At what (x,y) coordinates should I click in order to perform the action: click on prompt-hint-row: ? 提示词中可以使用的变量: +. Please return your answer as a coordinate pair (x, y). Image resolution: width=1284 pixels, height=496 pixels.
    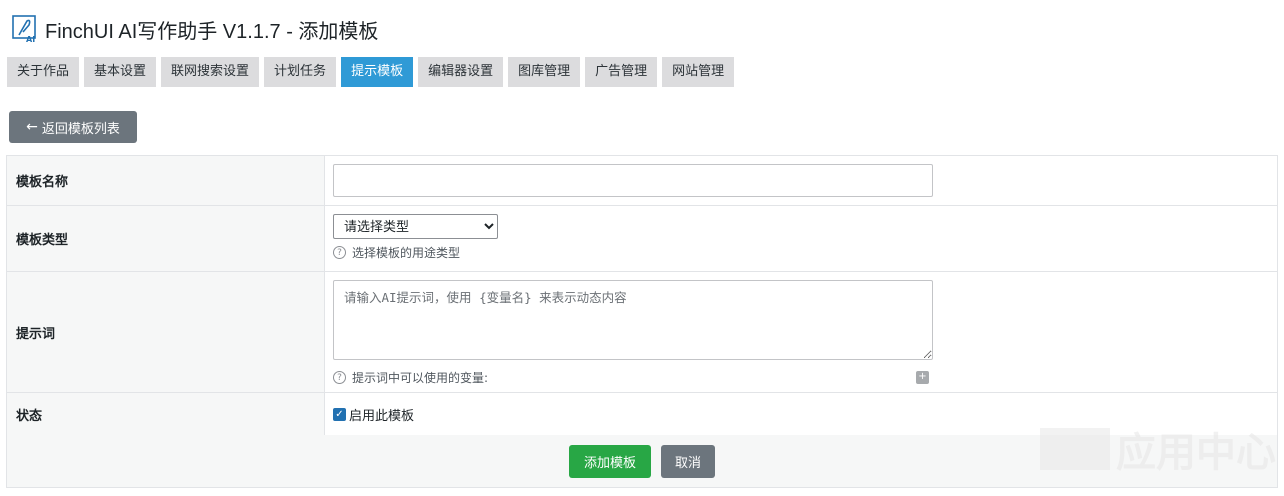
    Looking at the image, I should click on (631, 377).